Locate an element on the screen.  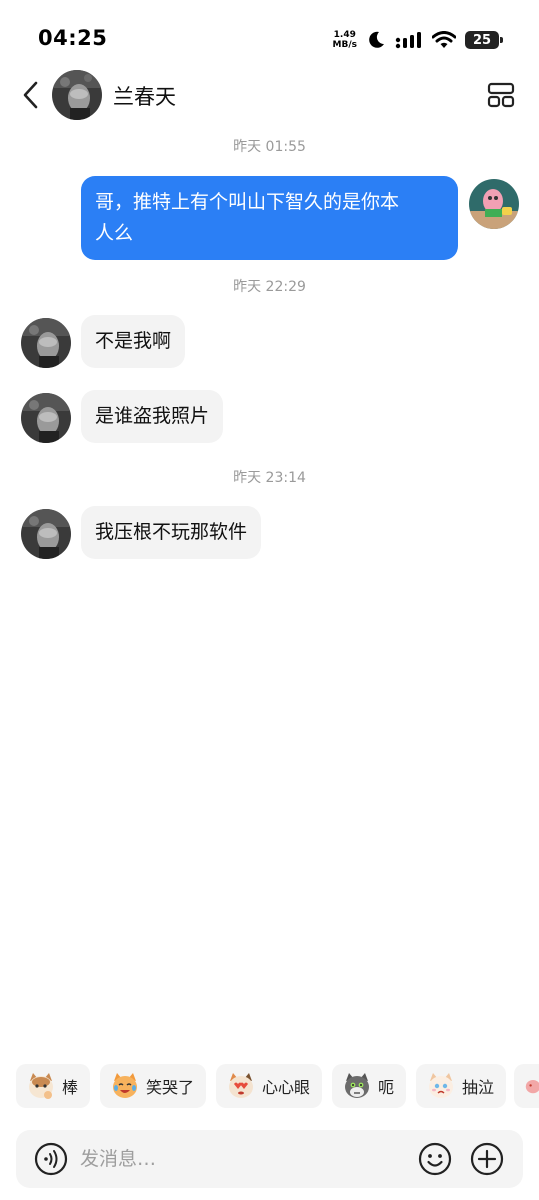
back-button is located at coordinates (31, 95).